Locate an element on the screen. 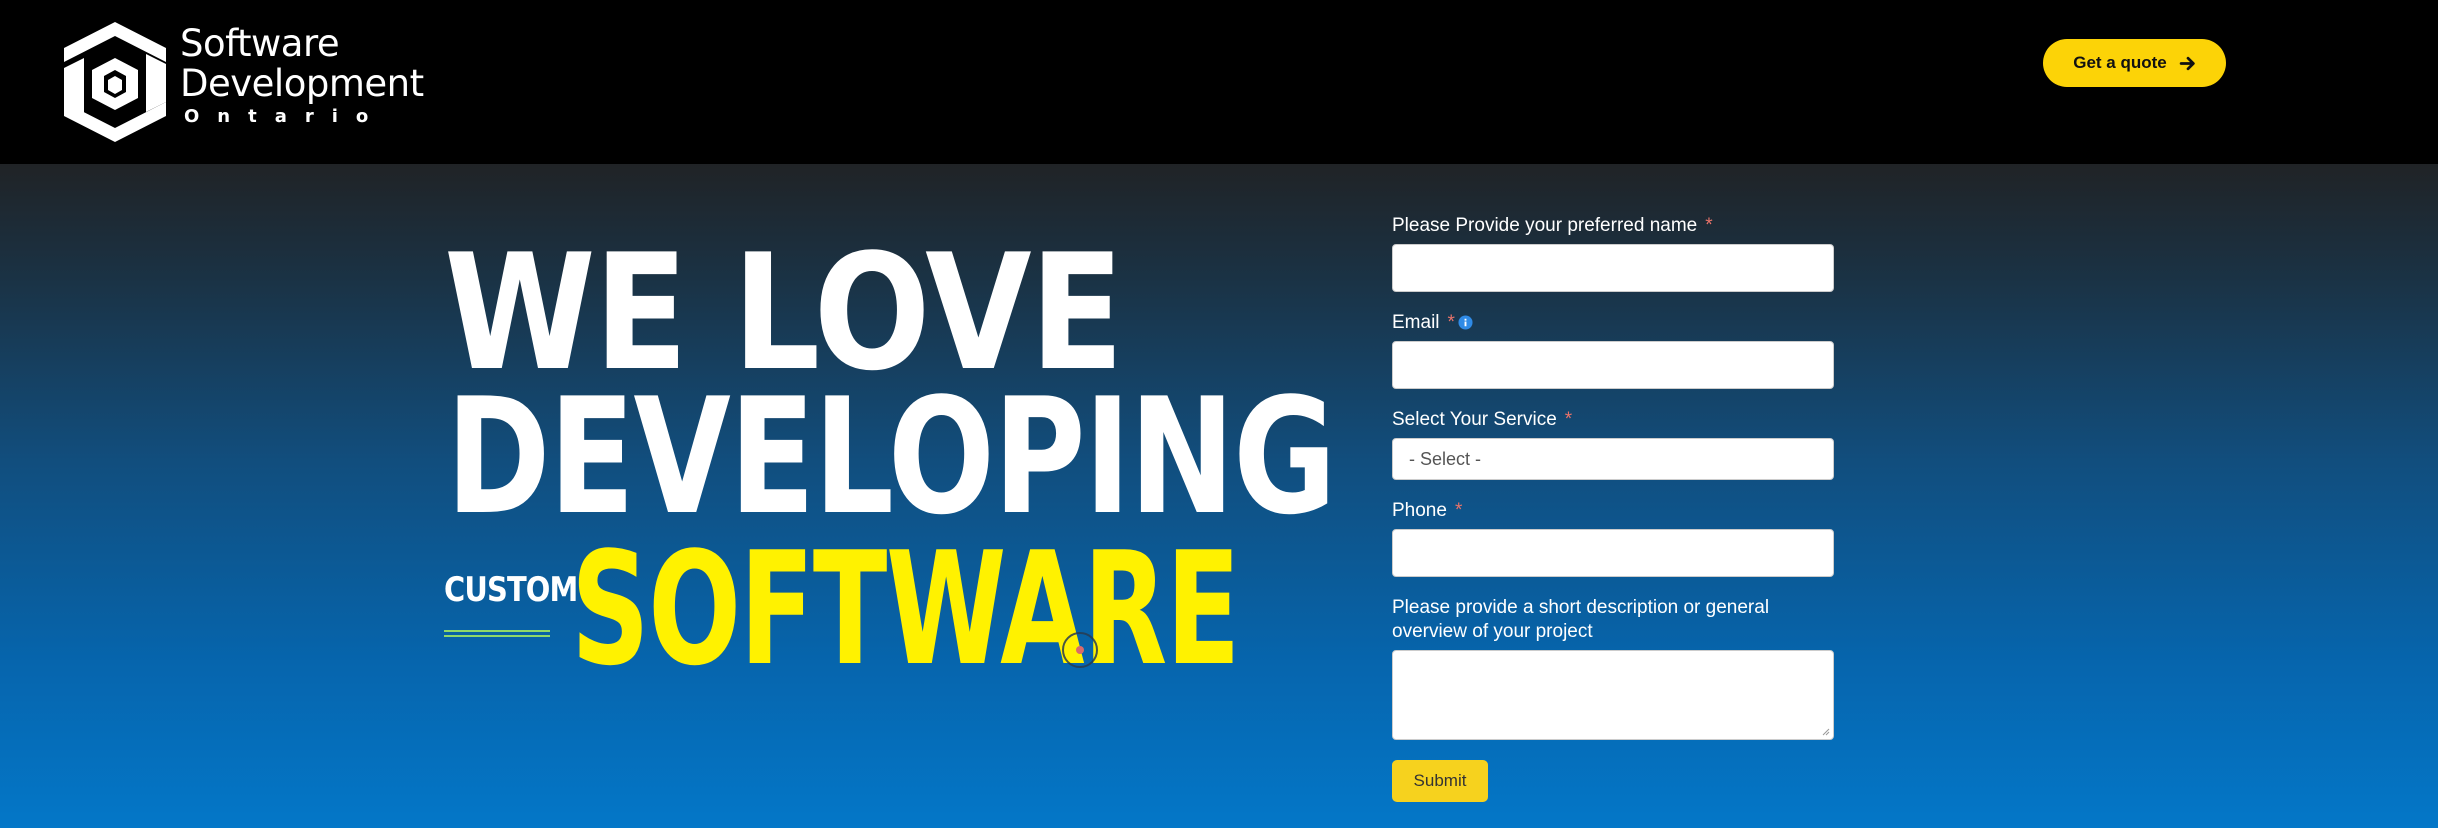 The height and width of the screenshot is (828, 2438). email-input is located at coordinates (1613, 365).